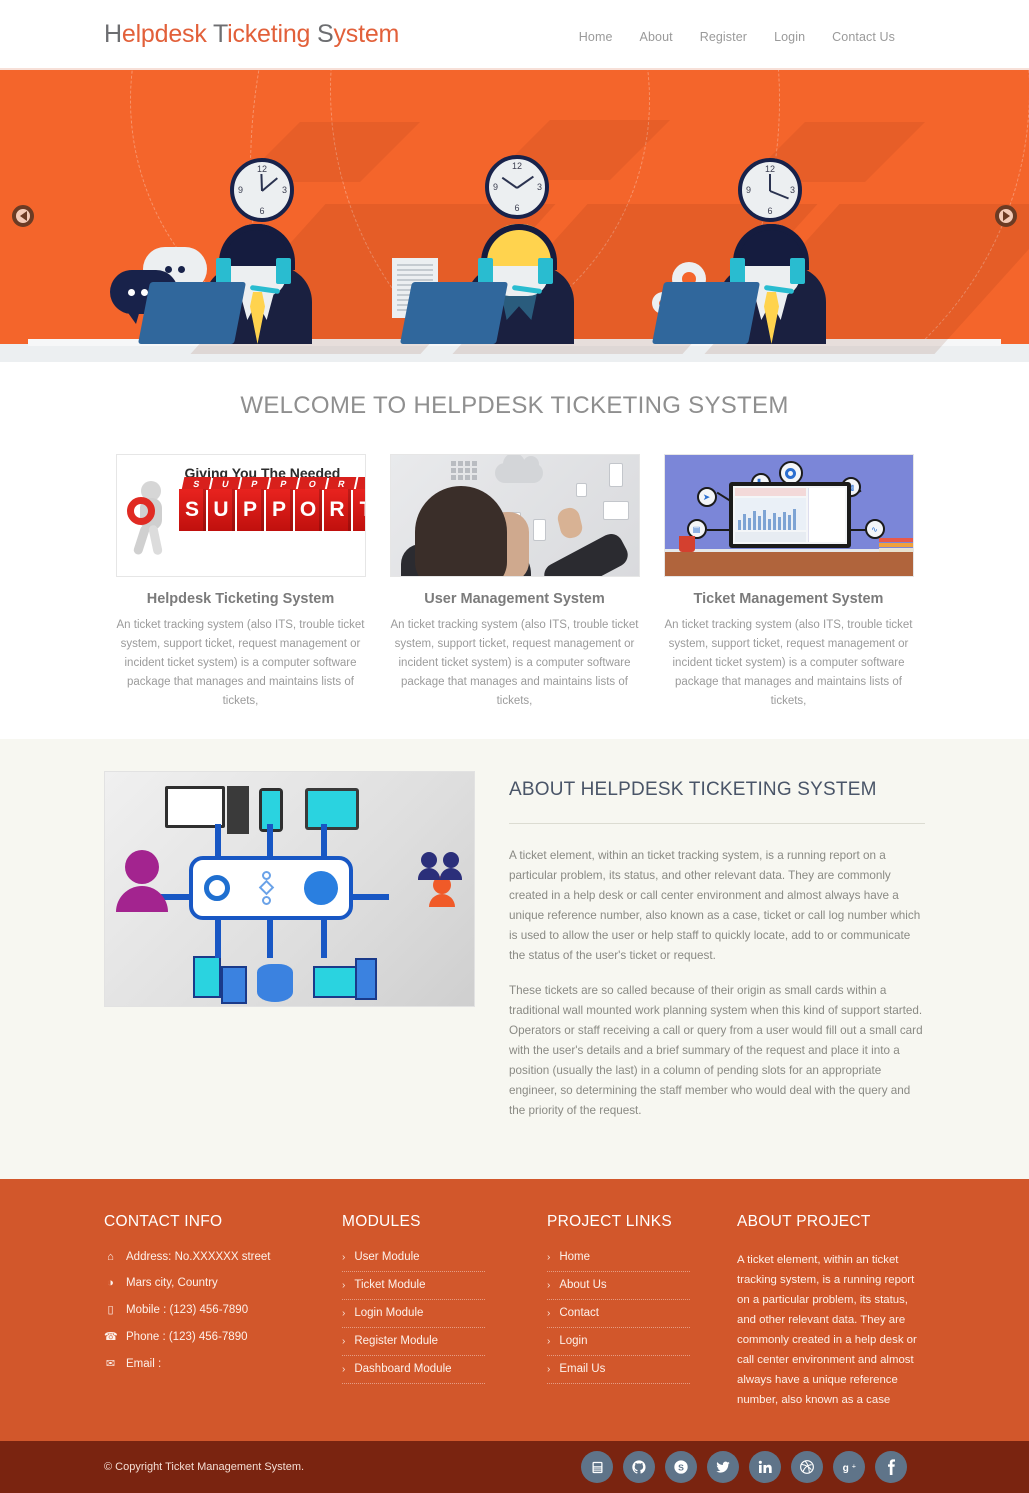 Image resolution: width=1029 pixels, height=1493 pixels. Describe the element at coordinates (517, 187) in the screenshot. I see `wall-clock-2: 12 3 6 9` at that location.